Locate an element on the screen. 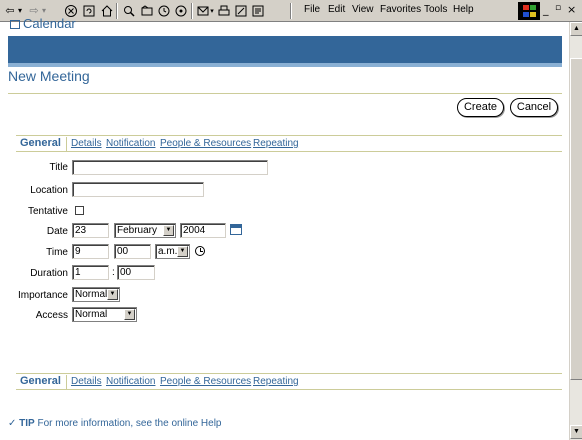 This screenshot has width=582, height=440. calendar-link: Calendar is located at coordinates (43, 23).